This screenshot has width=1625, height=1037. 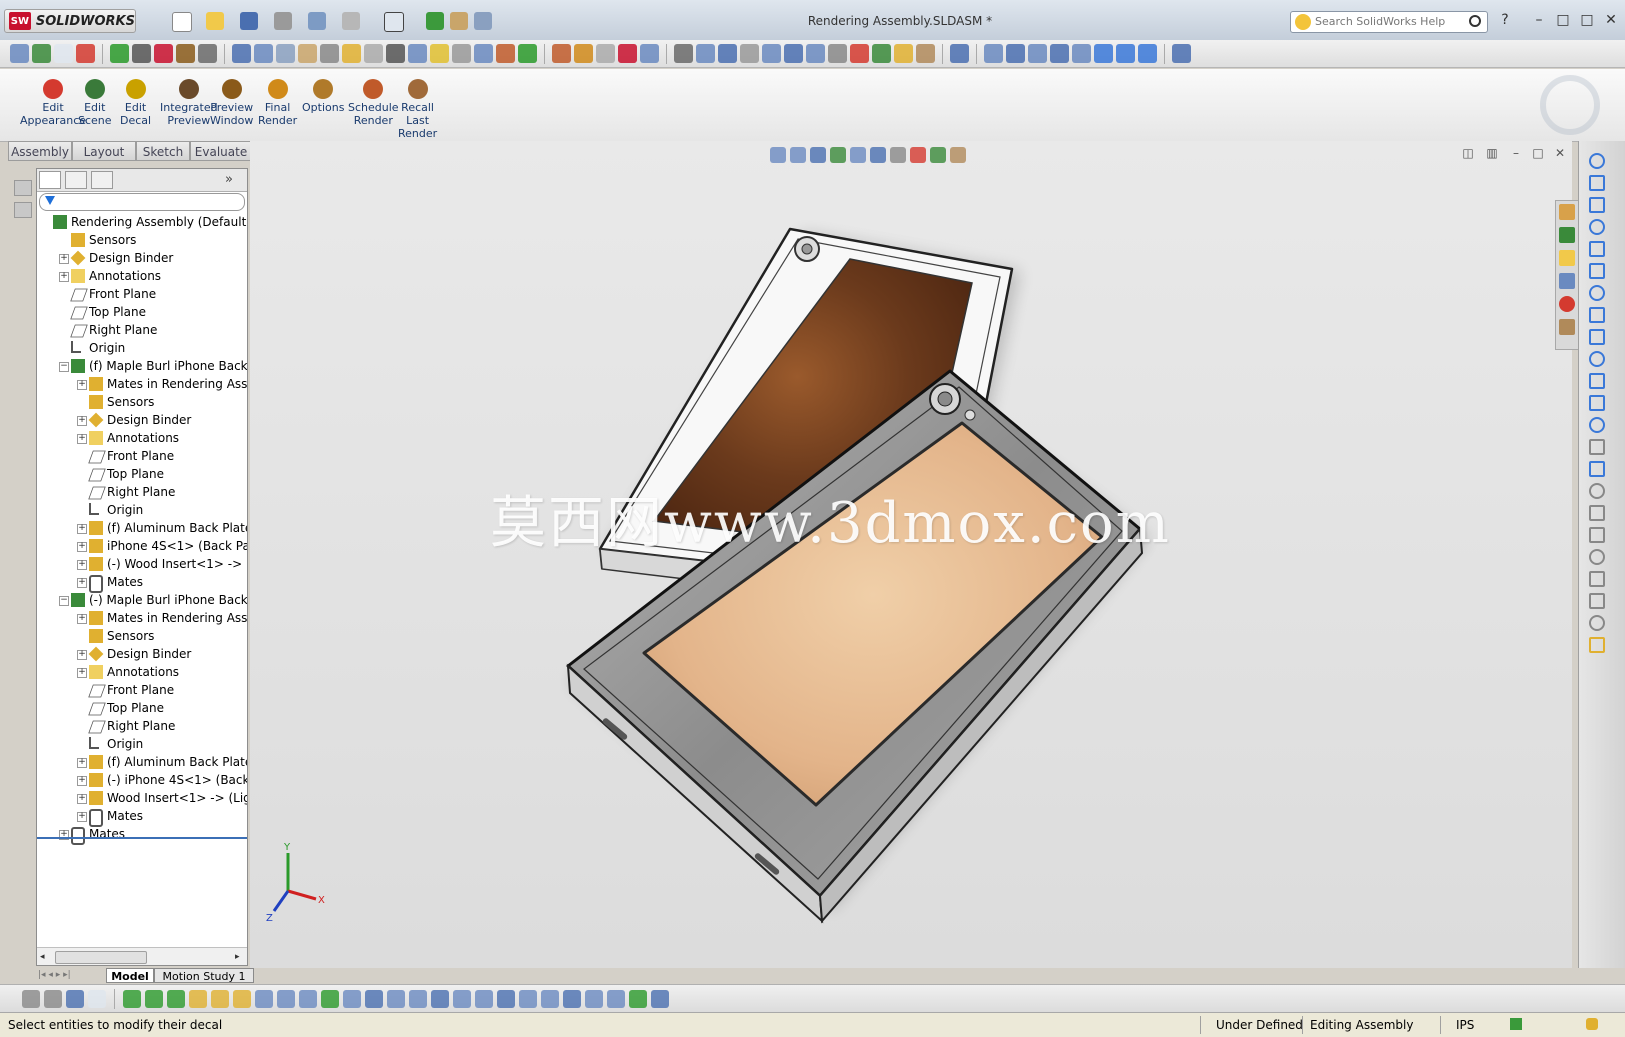 What do you see at coordinates (142, 546) in the screenshot?
I see `tree-item: + iPhone 4S<1> (Back Panel R` at bounding box center [142, 546].